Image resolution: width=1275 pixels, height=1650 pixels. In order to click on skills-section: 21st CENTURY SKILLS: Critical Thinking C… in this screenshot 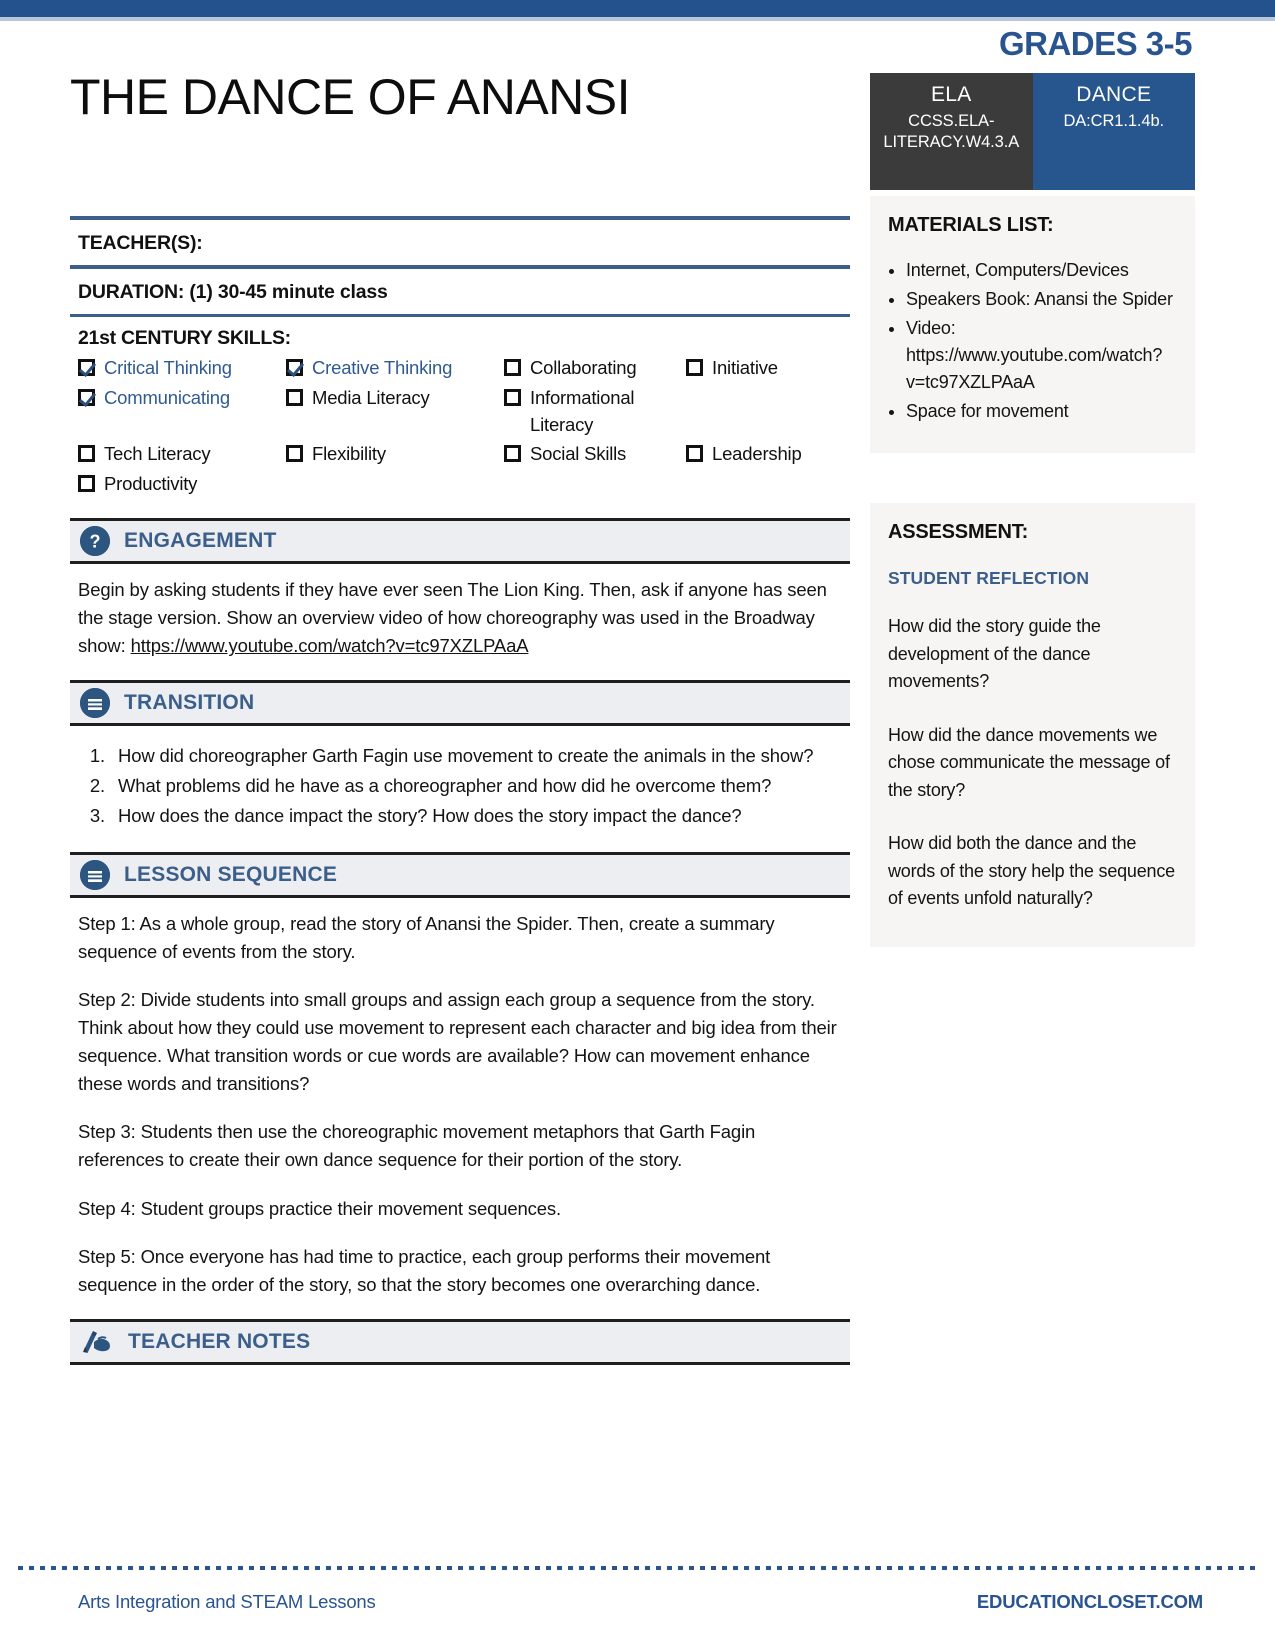, I will do `click(460, 410)`.